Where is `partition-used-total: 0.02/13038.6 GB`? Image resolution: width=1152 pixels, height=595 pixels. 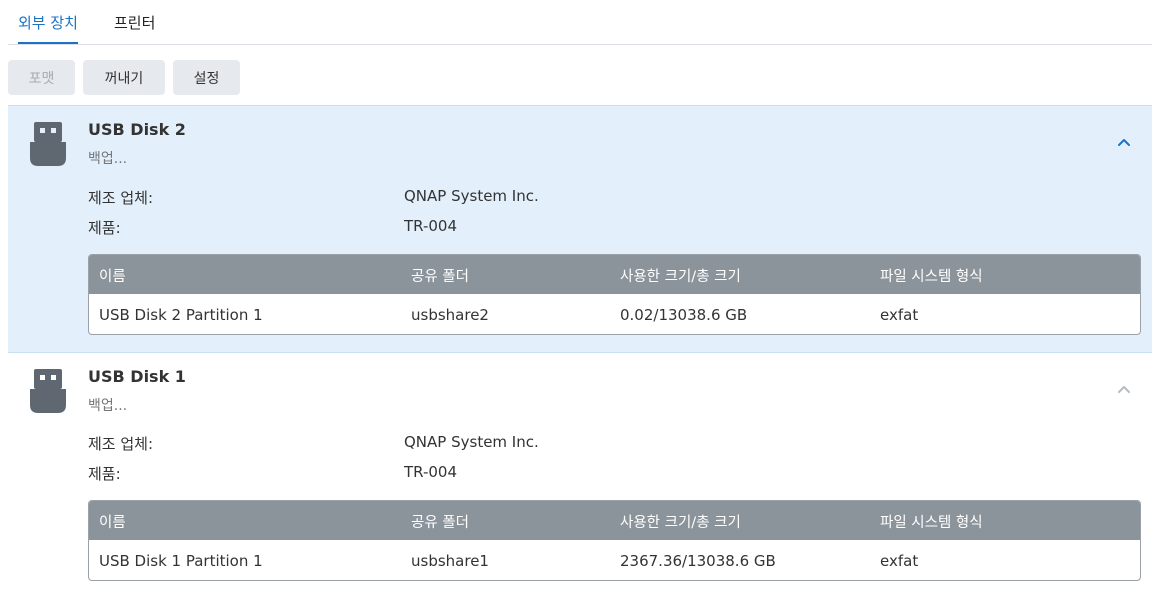
partition-used-total: 0.02/13038.6 GB is located at coordinates (684, 315).